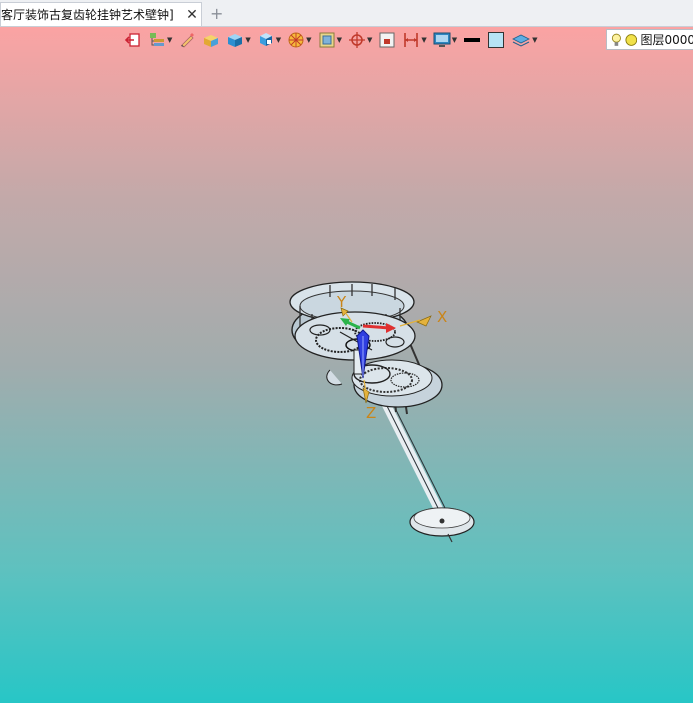  Describe the element at coordinates (346, 13) in the screenshot. I see `tab-bar: 客厅装饰古复齿轮挂钟艺术壁钟] ✕ +` at that location.